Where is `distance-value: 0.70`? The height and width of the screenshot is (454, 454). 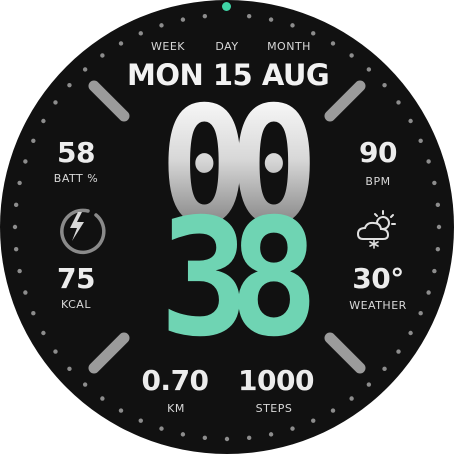 distance-value: 0.70 is located at coordinates (175, 380).